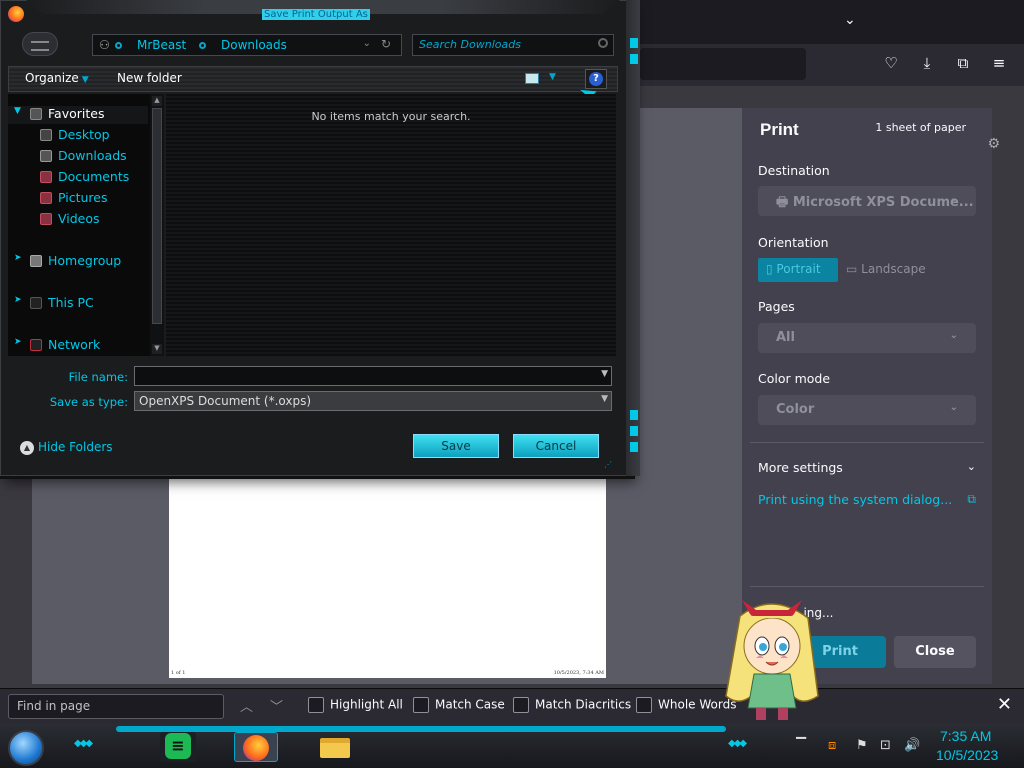  Describe the element at coordinates (513, 45) in the screenshot. I see `search-downloads-input: Search Downloads` at that location.